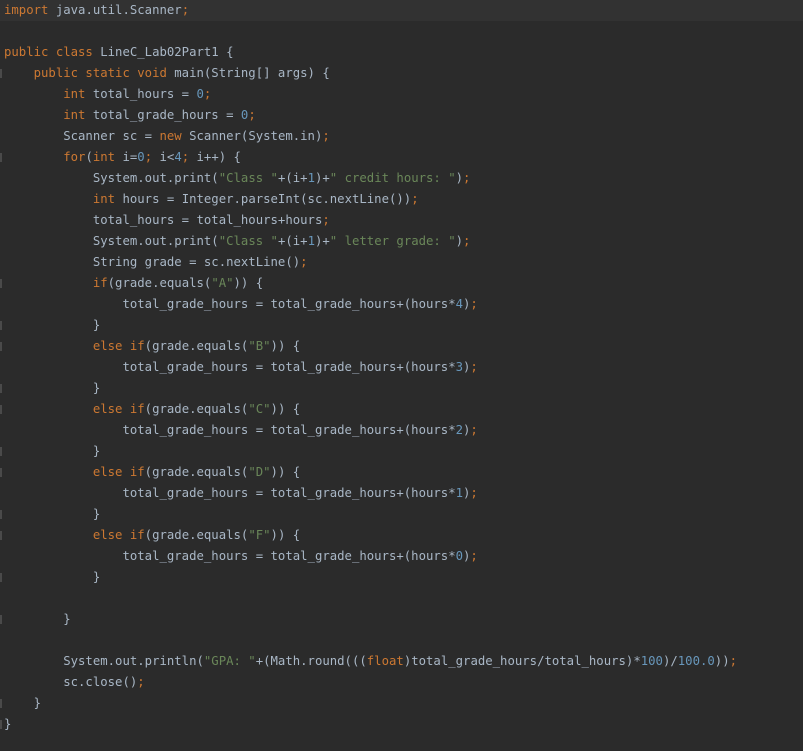 The height and width of the screenshot is (751, 803). What do you see at coordinates (401, 136) in the screenshot?
I see `code-line: Scanner sc = new Scanner(System.in);` at bounding box center [401, 136].